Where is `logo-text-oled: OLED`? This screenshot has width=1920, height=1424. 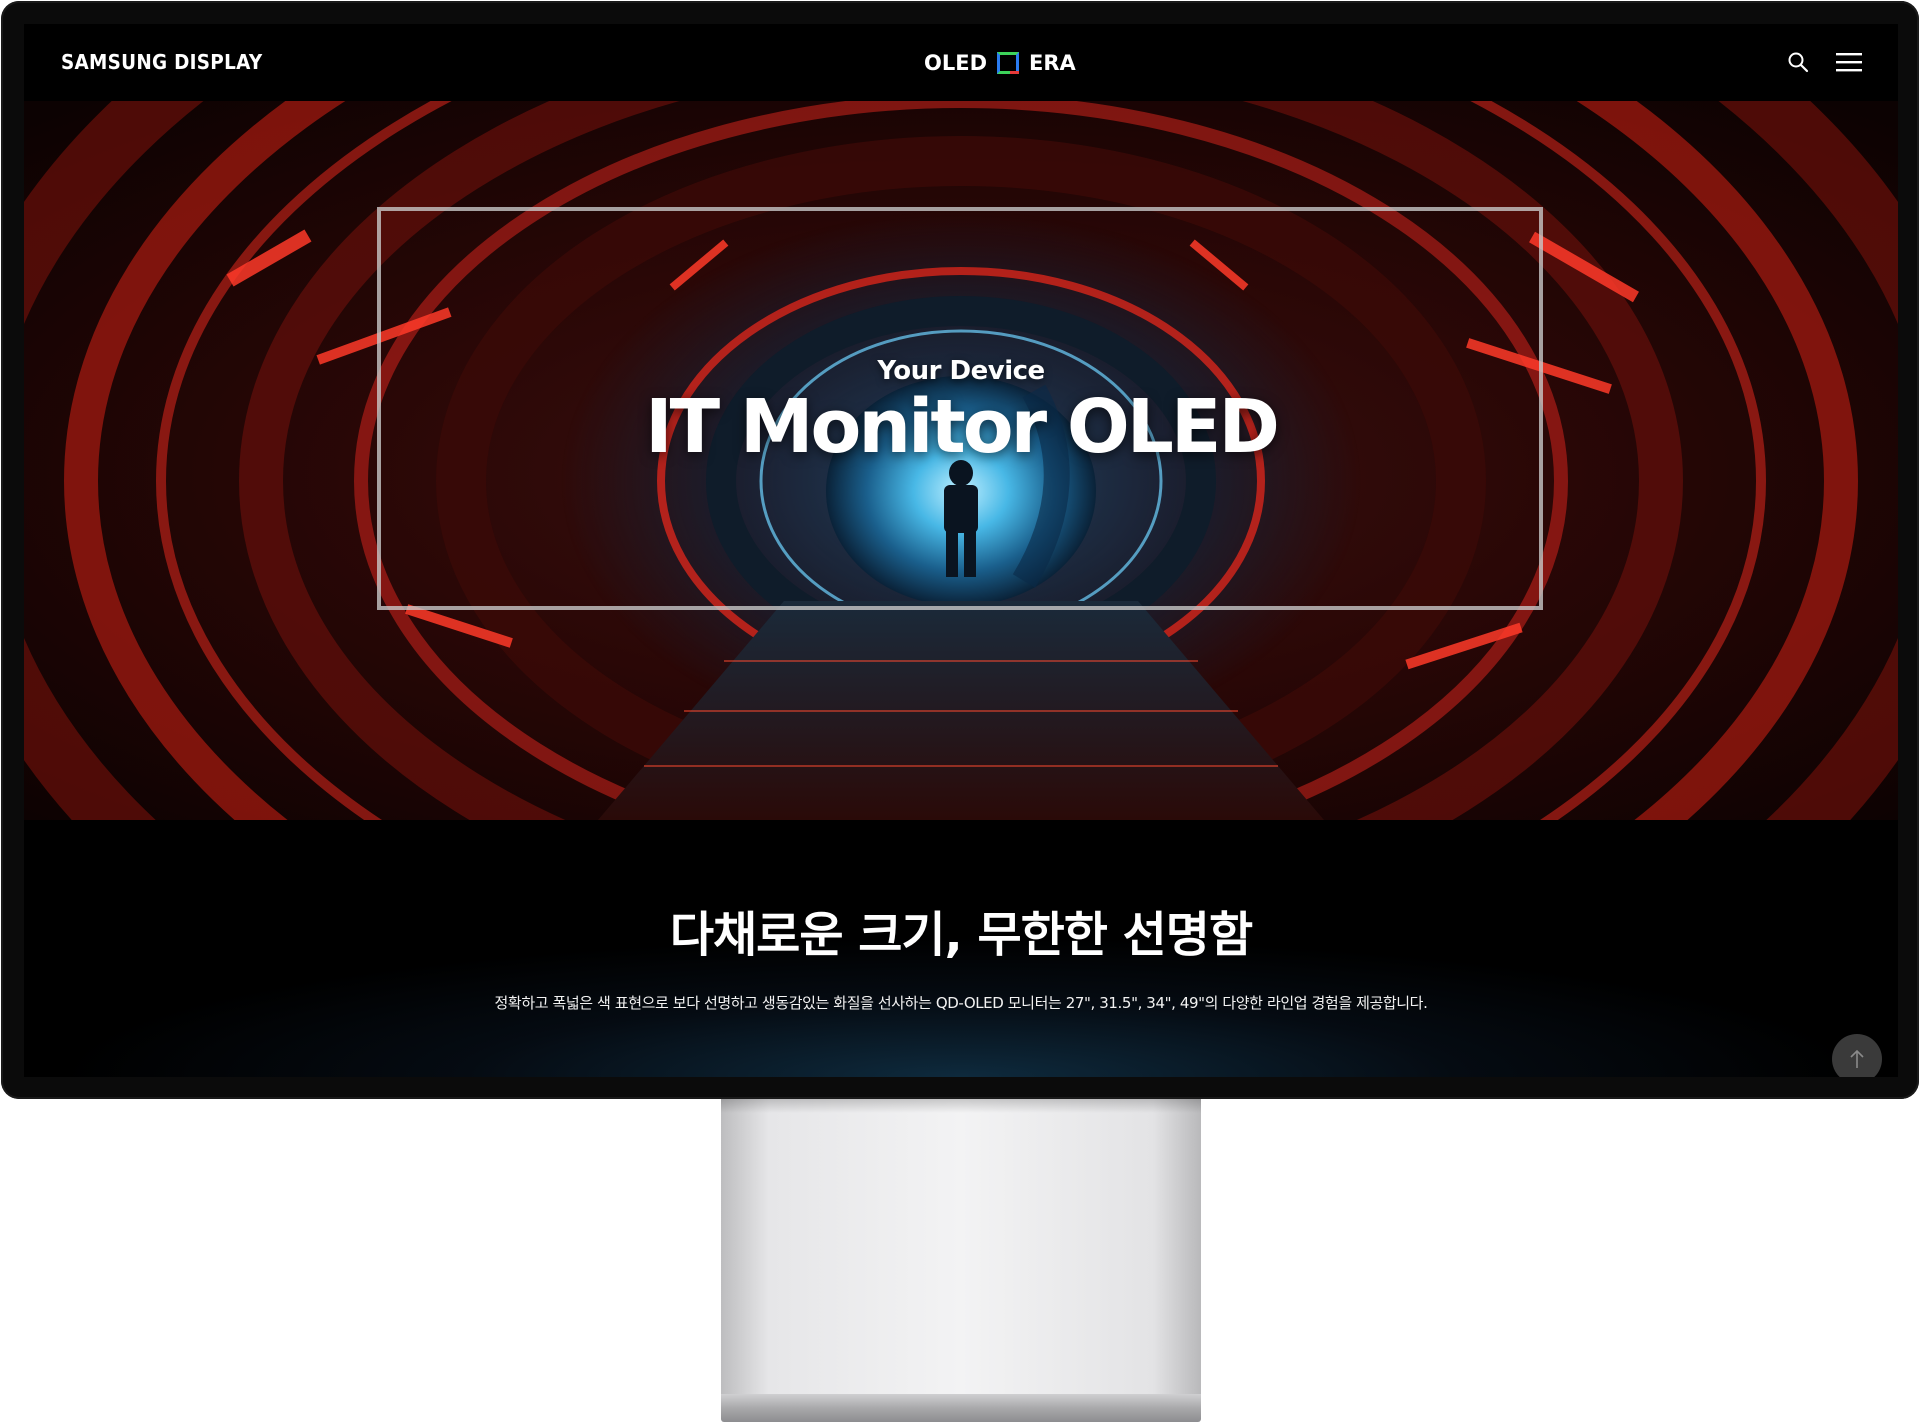
logo-text-oled: OLED is located at coordinates (956, 63).